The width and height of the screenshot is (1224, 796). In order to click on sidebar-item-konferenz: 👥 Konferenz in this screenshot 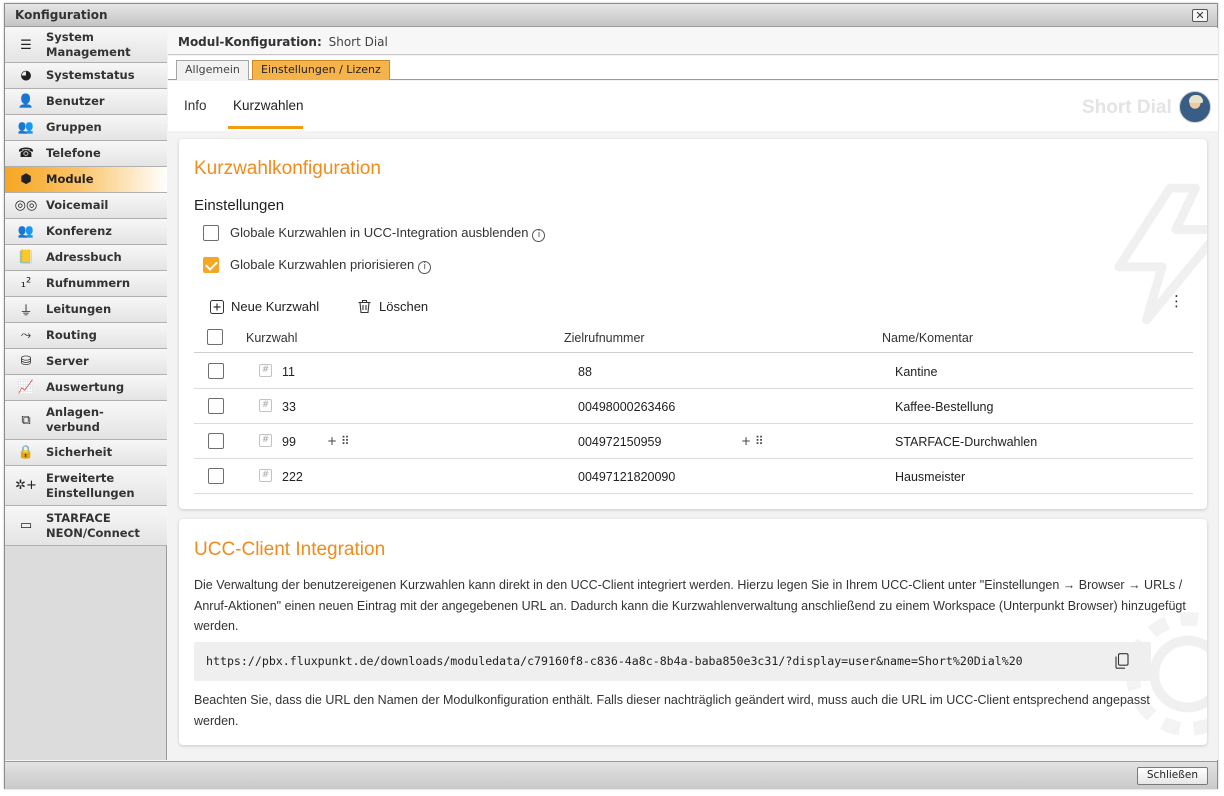, I will do `click(86, 232)`.